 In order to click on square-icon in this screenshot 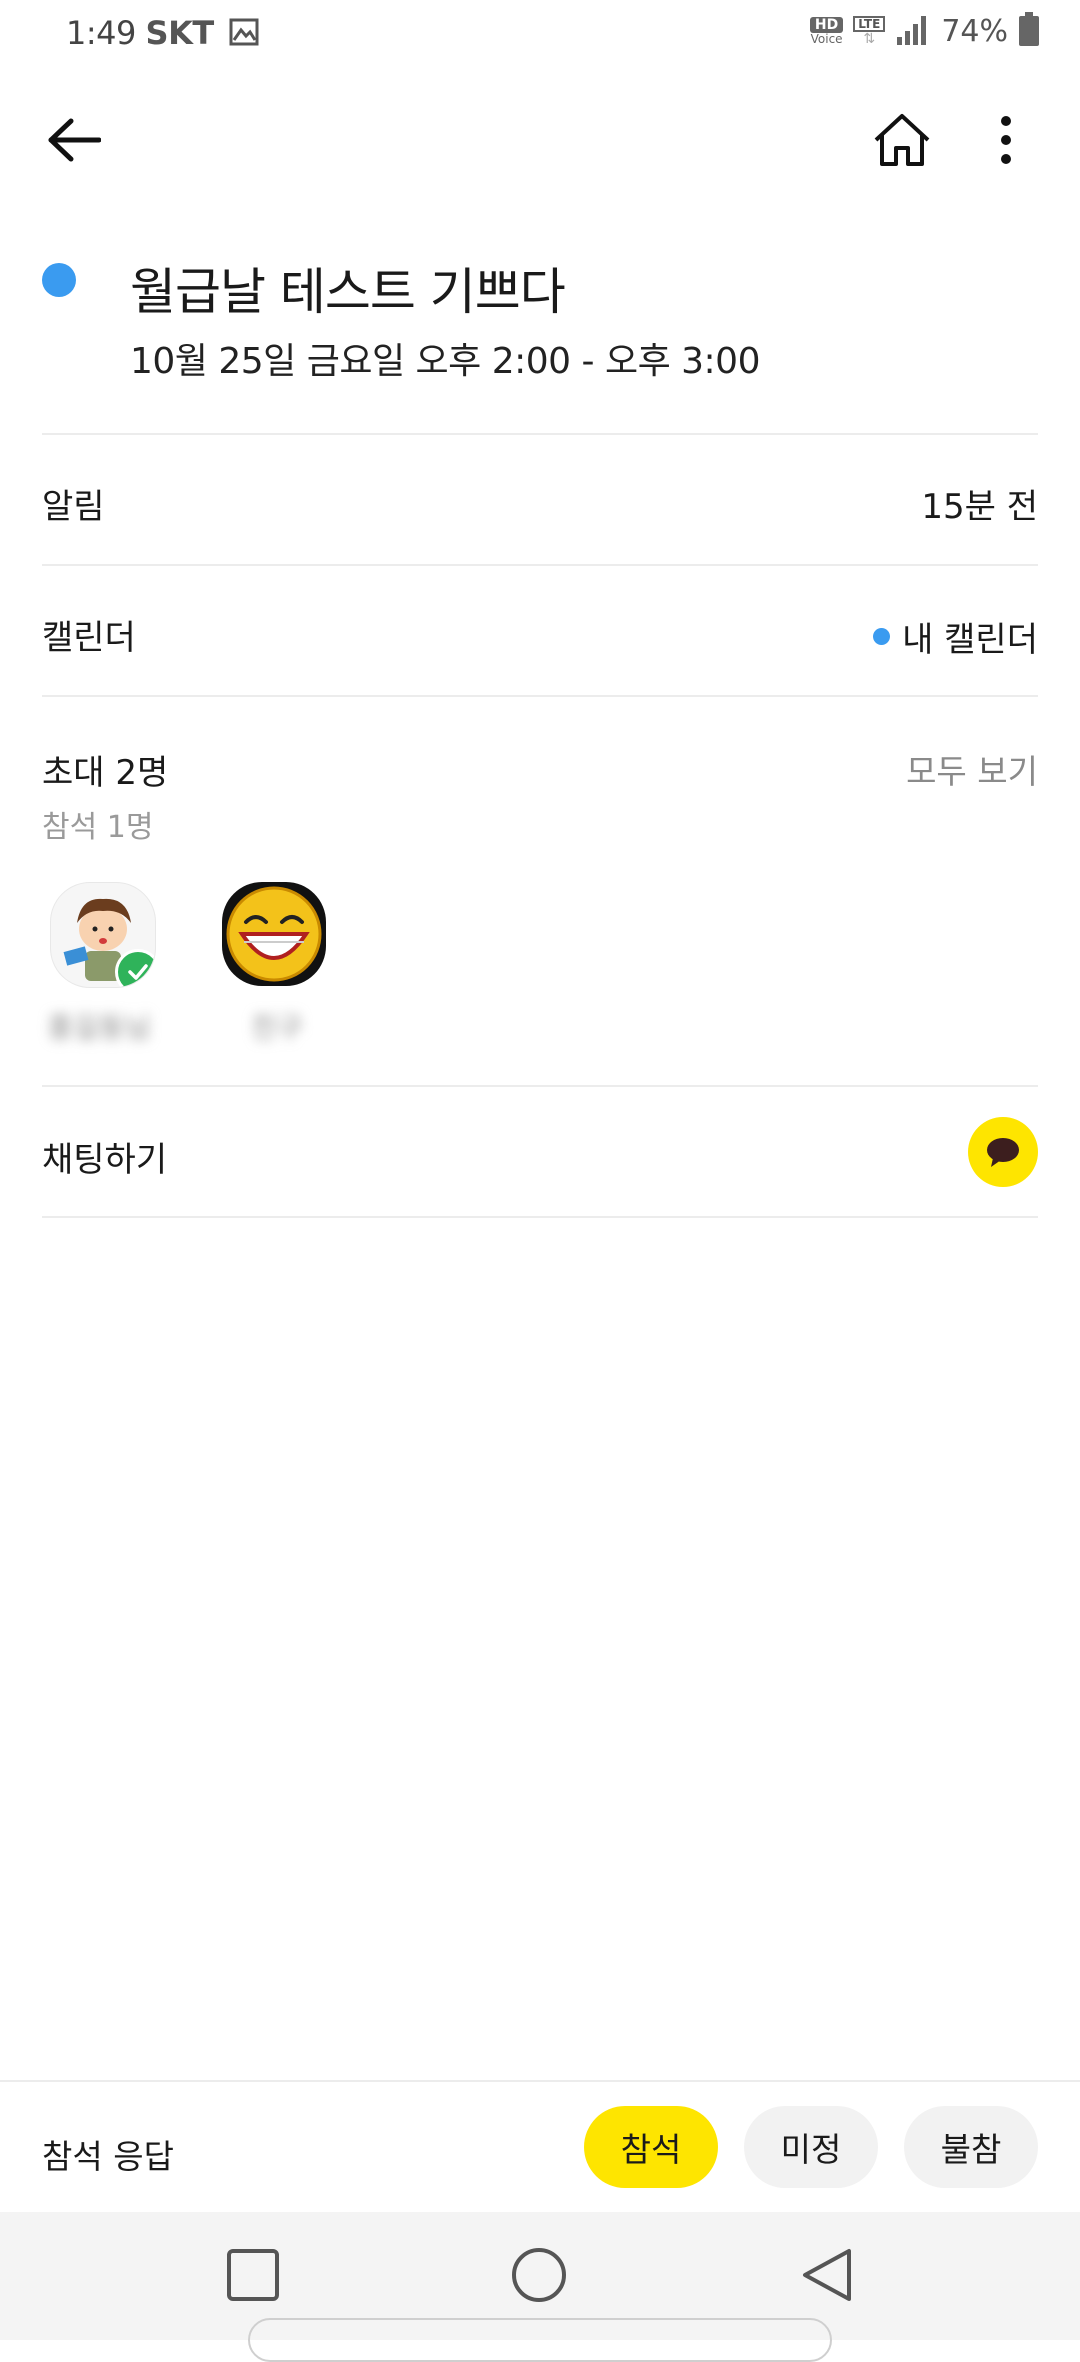, I will do `click(253, 2275)`.